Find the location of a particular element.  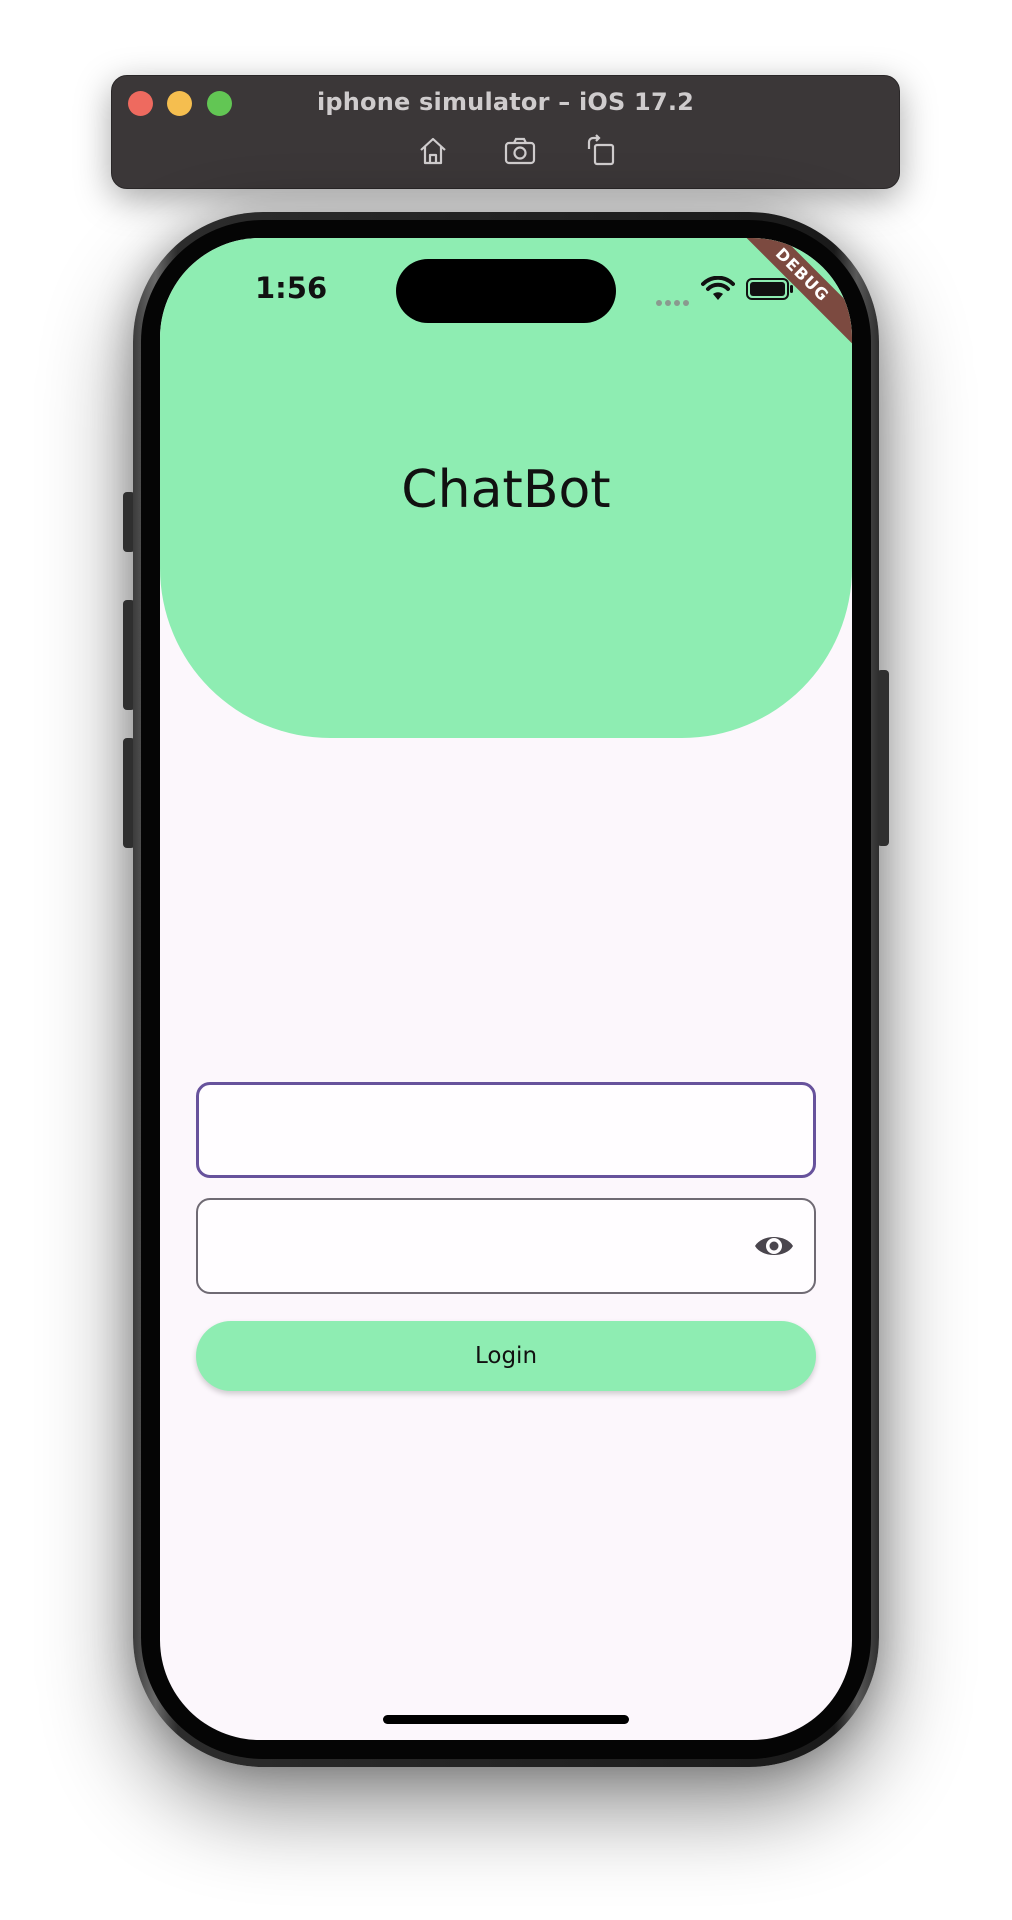

simulator-title: iphone simulator – iOS 17.2 is located at coordinates (505, 102).